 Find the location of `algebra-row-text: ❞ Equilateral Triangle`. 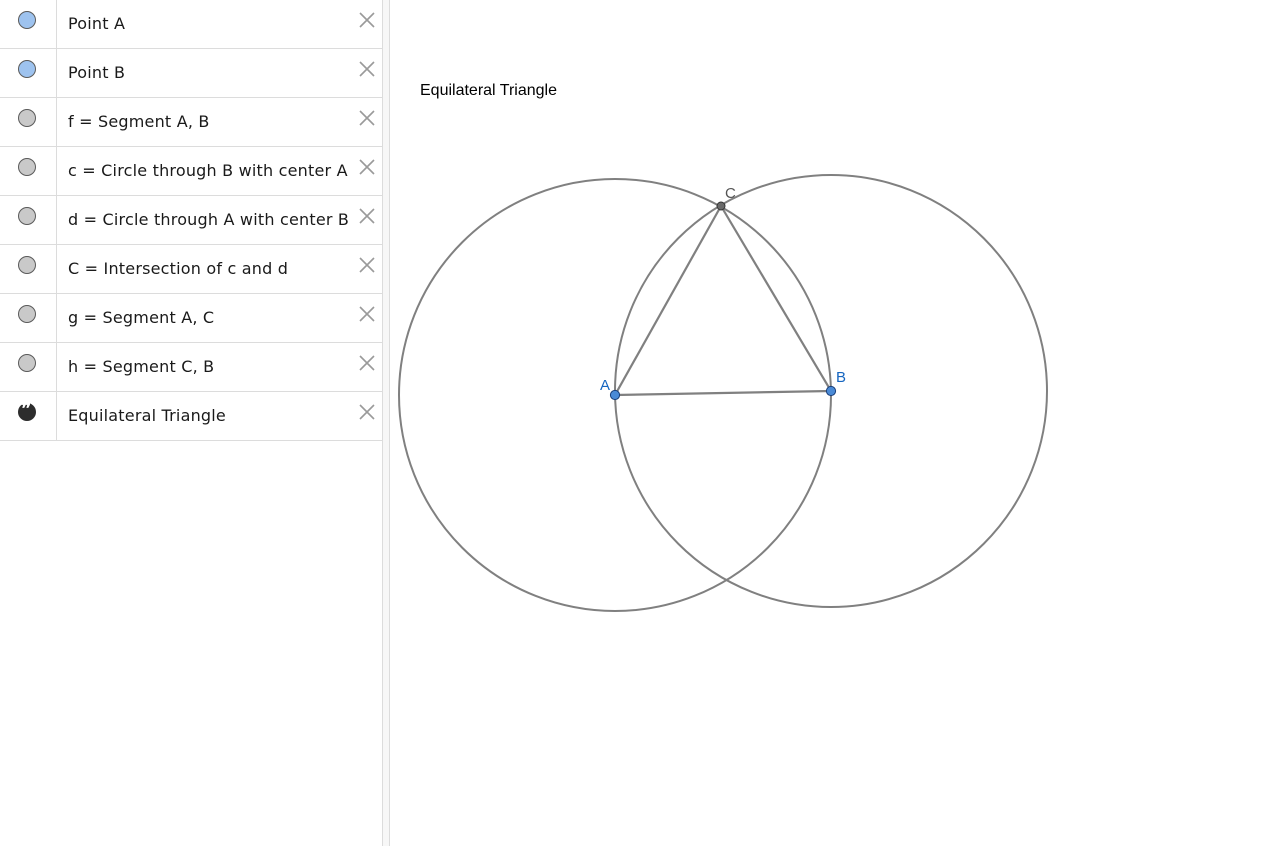

algebra-row-text: ❞ Equilateral Triangle is located at coordinates (191, 416).